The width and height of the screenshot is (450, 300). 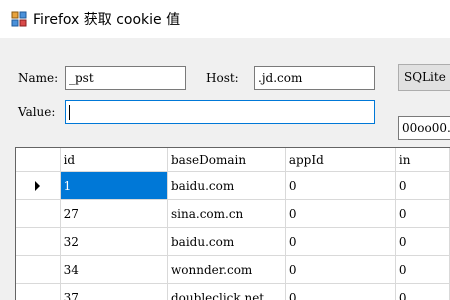 What do you see at coordinates (114, 291) in the screenshot?
I see `cell-id: 37` at bounding box center [114, 291].